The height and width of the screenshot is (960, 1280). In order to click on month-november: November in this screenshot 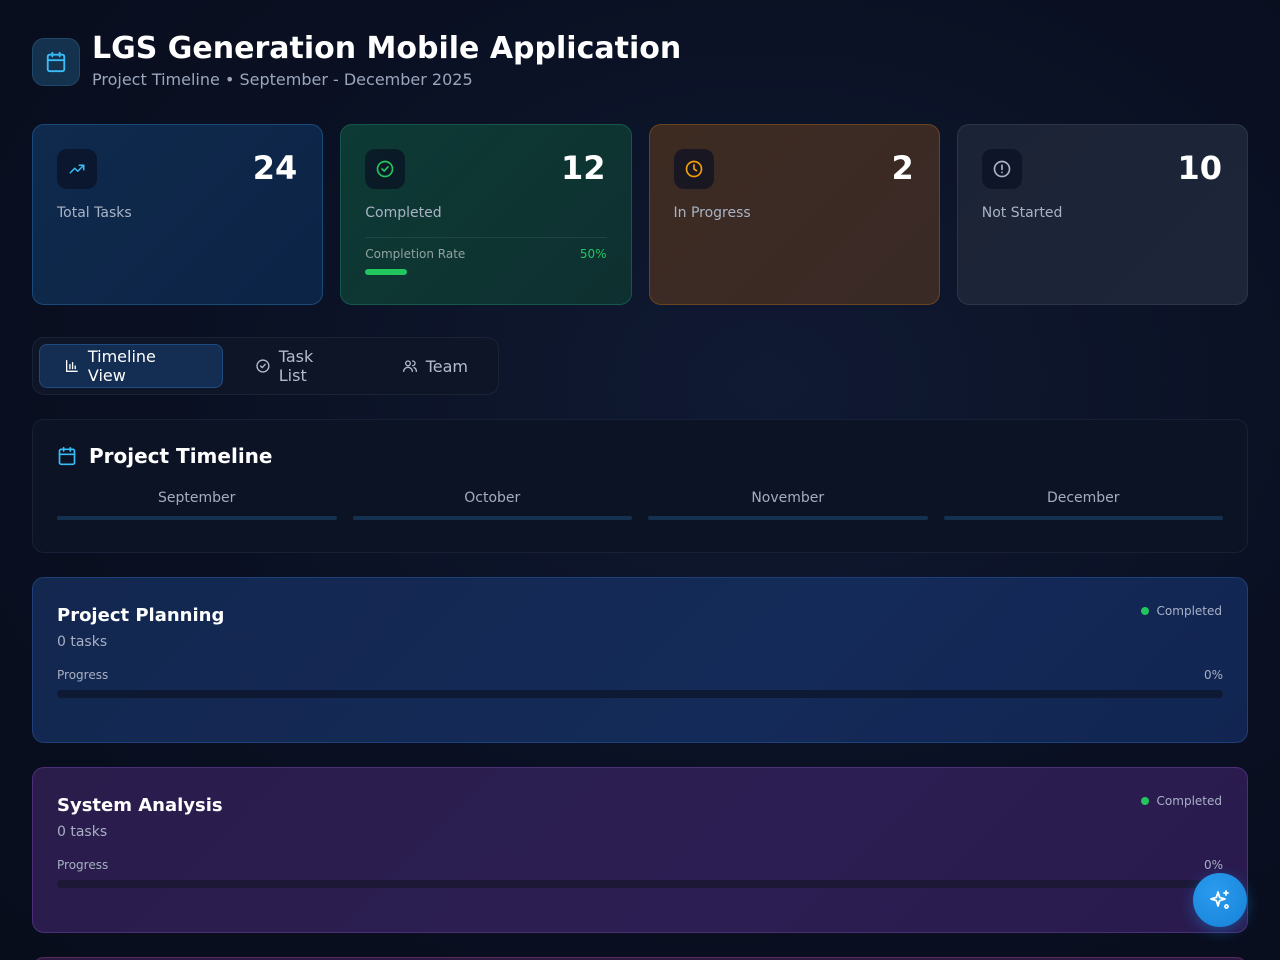, I will do `click(788, 505)`.